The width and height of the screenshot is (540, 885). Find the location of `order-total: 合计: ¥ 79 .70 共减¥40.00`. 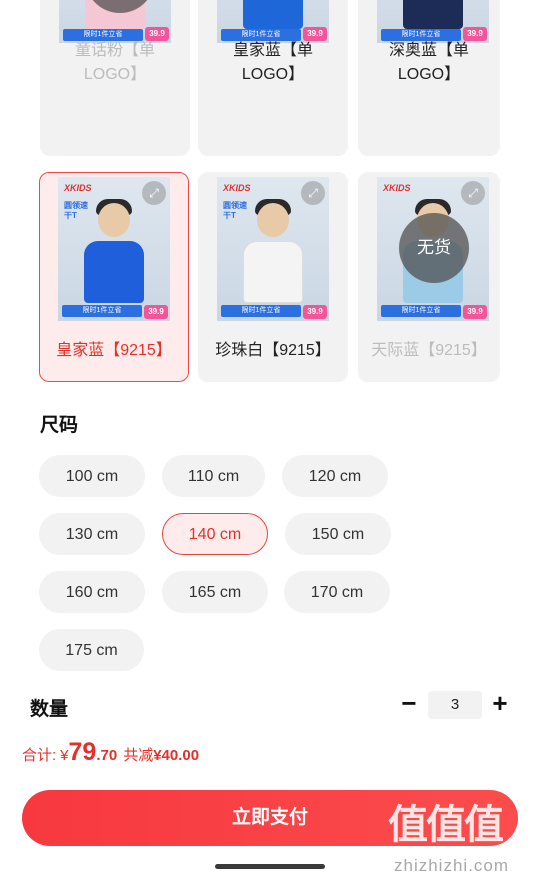

order-total: 合计: ¥ 79 .70 共减¥40.00 is located at coordinates (110, 756).